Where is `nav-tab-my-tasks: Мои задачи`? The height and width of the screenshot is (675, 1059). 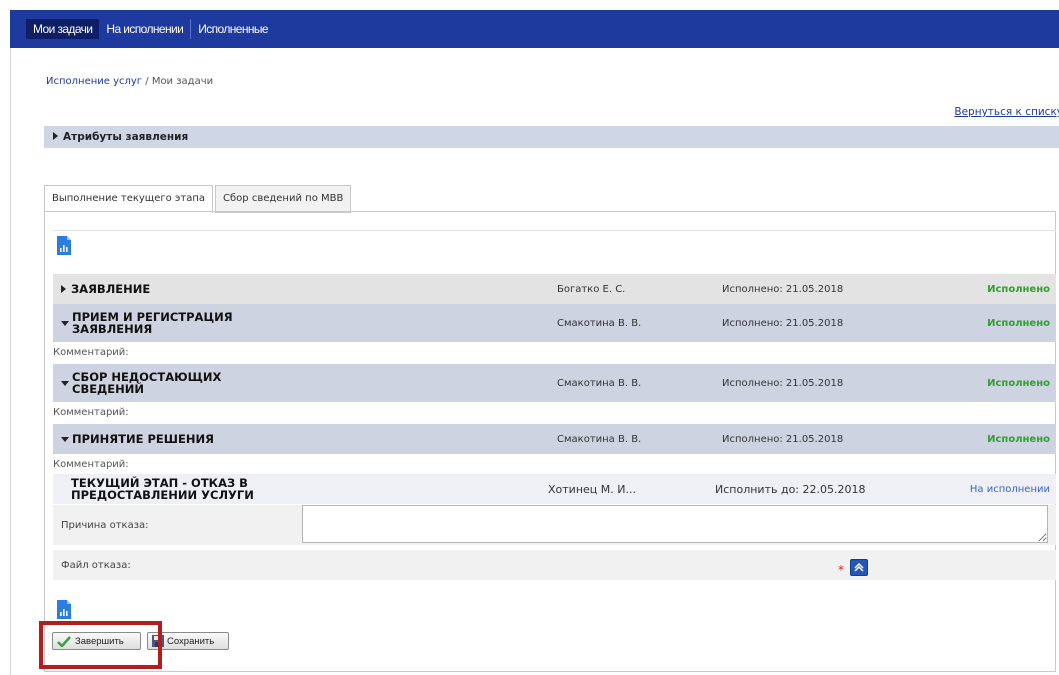
nav-tab-my-tasks: Мои задачи is located at coordinates (63, 29).